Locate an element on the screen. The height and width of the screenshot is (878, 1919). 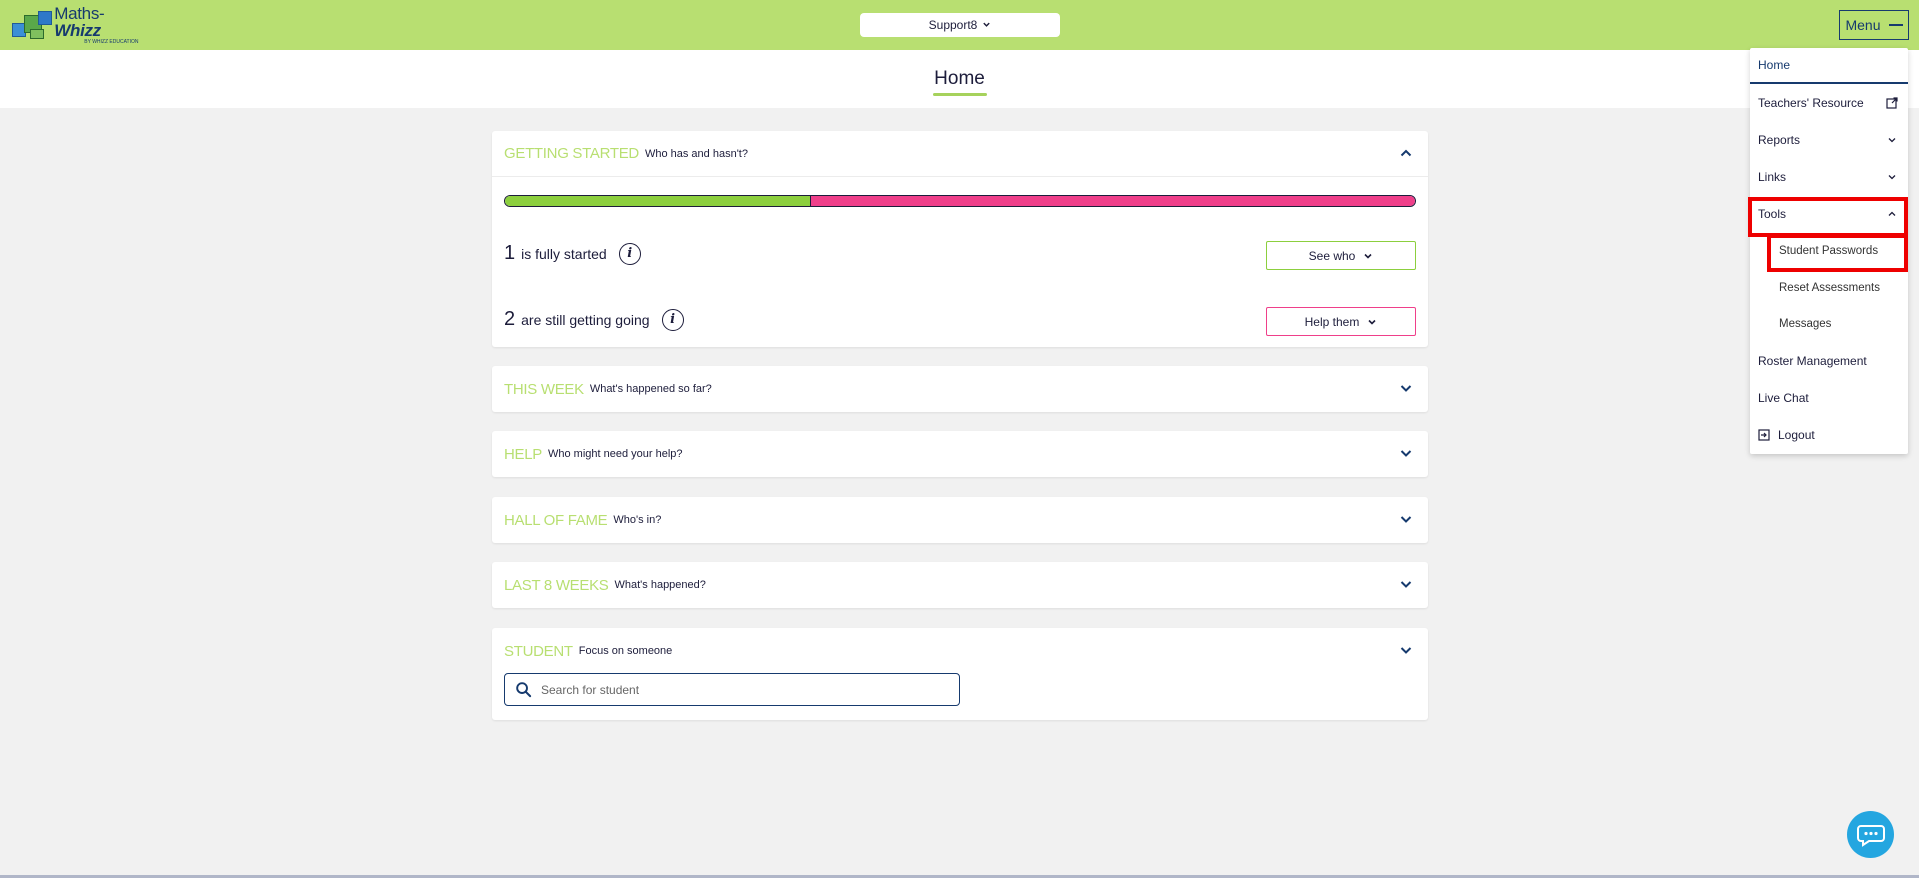
hall-of-fame-header: HALL OF FAME Who's in? is located at coordinates (960, 520).